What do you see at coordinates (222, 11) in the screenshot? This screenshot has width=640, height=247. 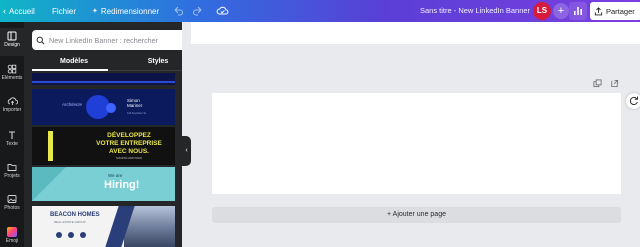 I see `cloud-save-icon` at bounding box center [222, 11].